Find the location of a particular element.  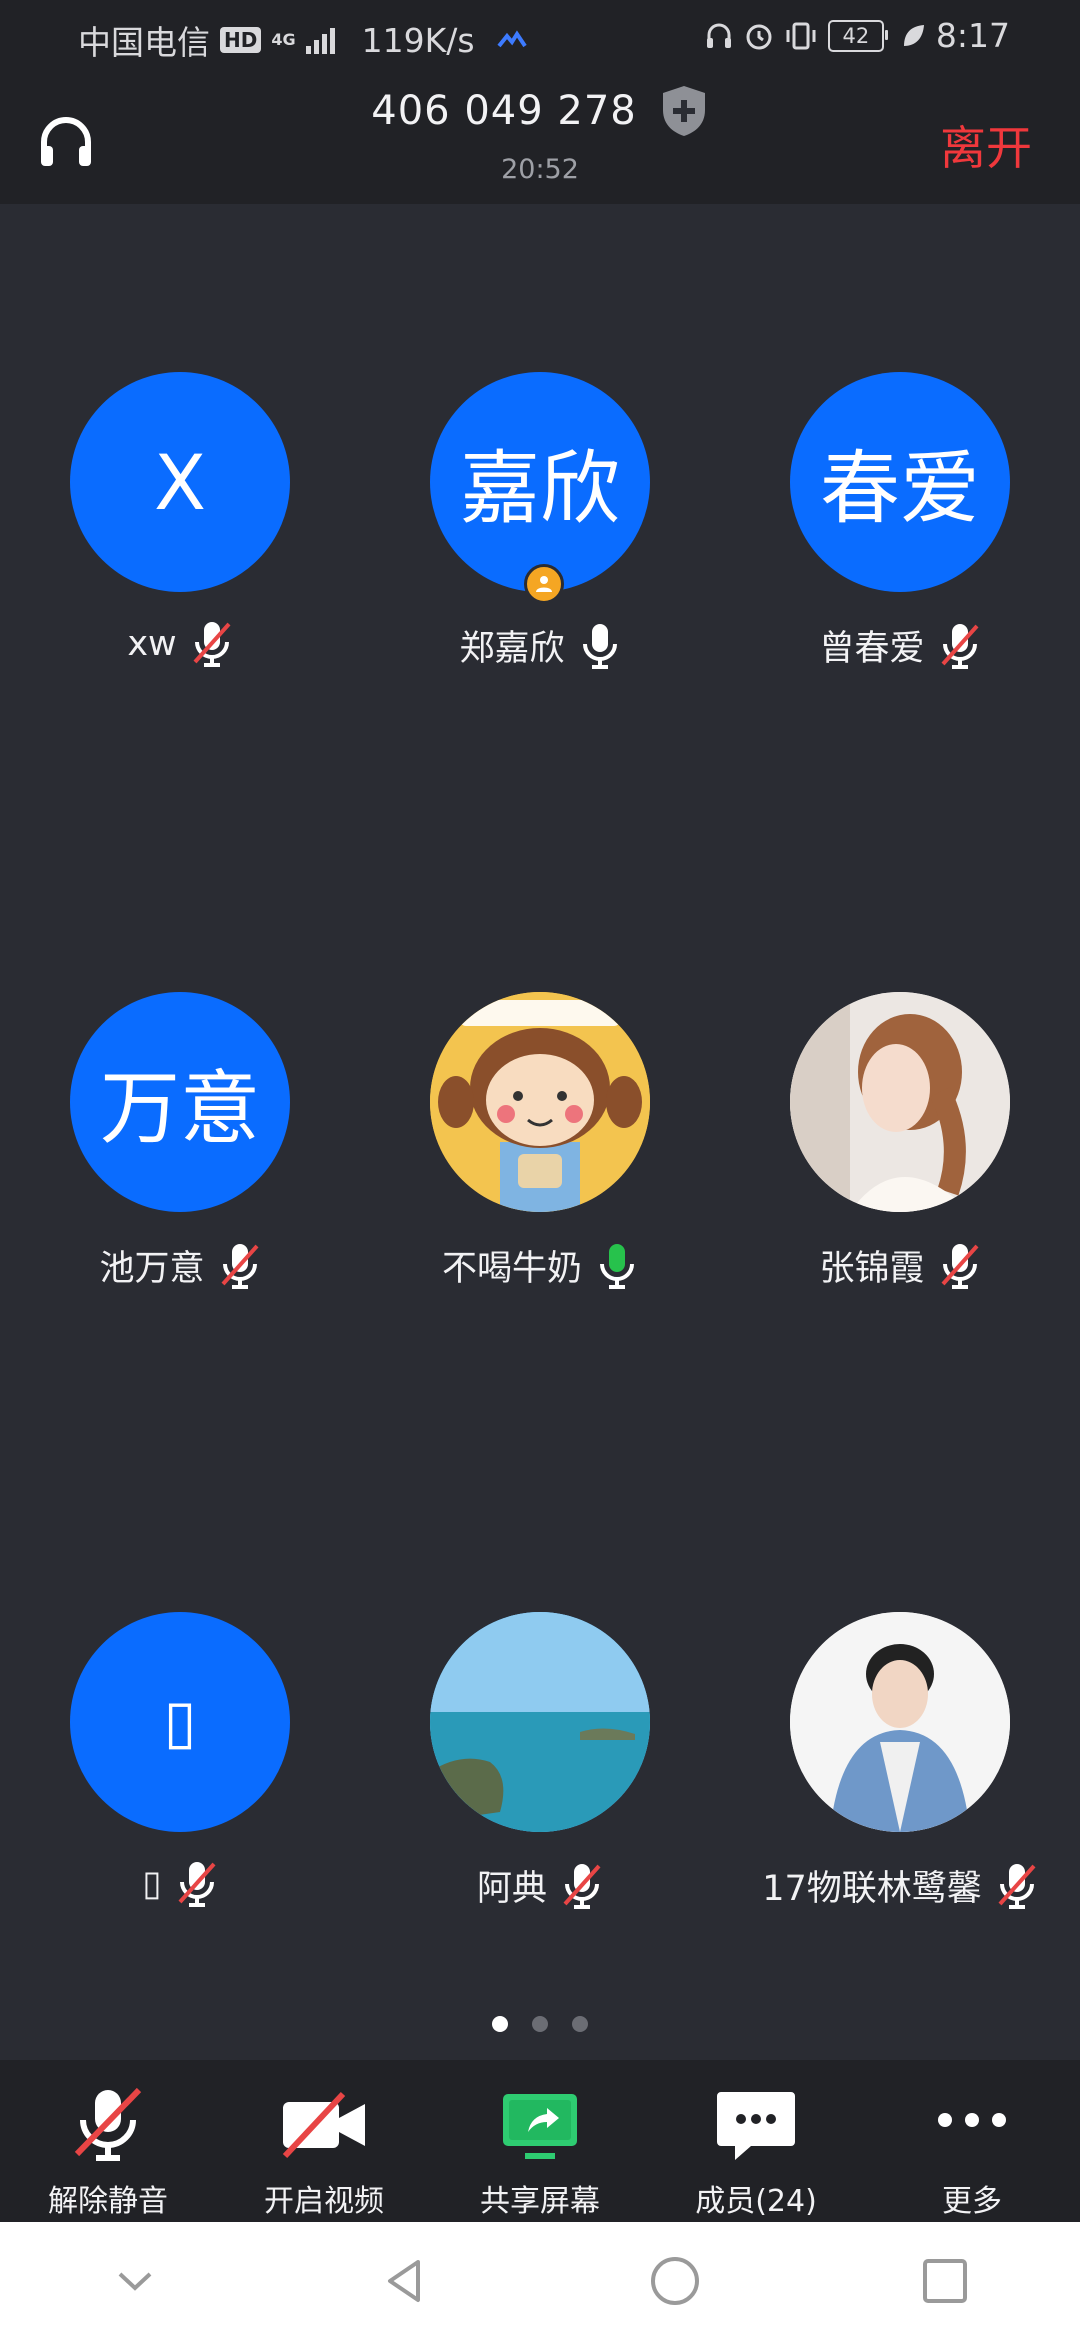

chat-bubble-icon is located at coordinates (756, 2126).